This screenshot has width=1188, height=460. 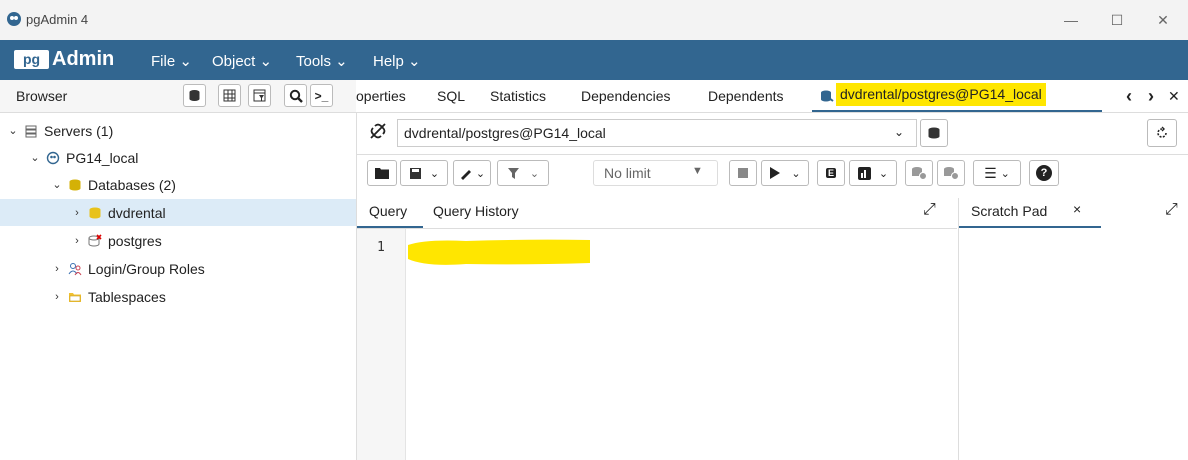 What do you see at coordinates (137, 212) in the screenshot?
I see `tree-item-label: dvdrental` at bounding box center [137, 212].